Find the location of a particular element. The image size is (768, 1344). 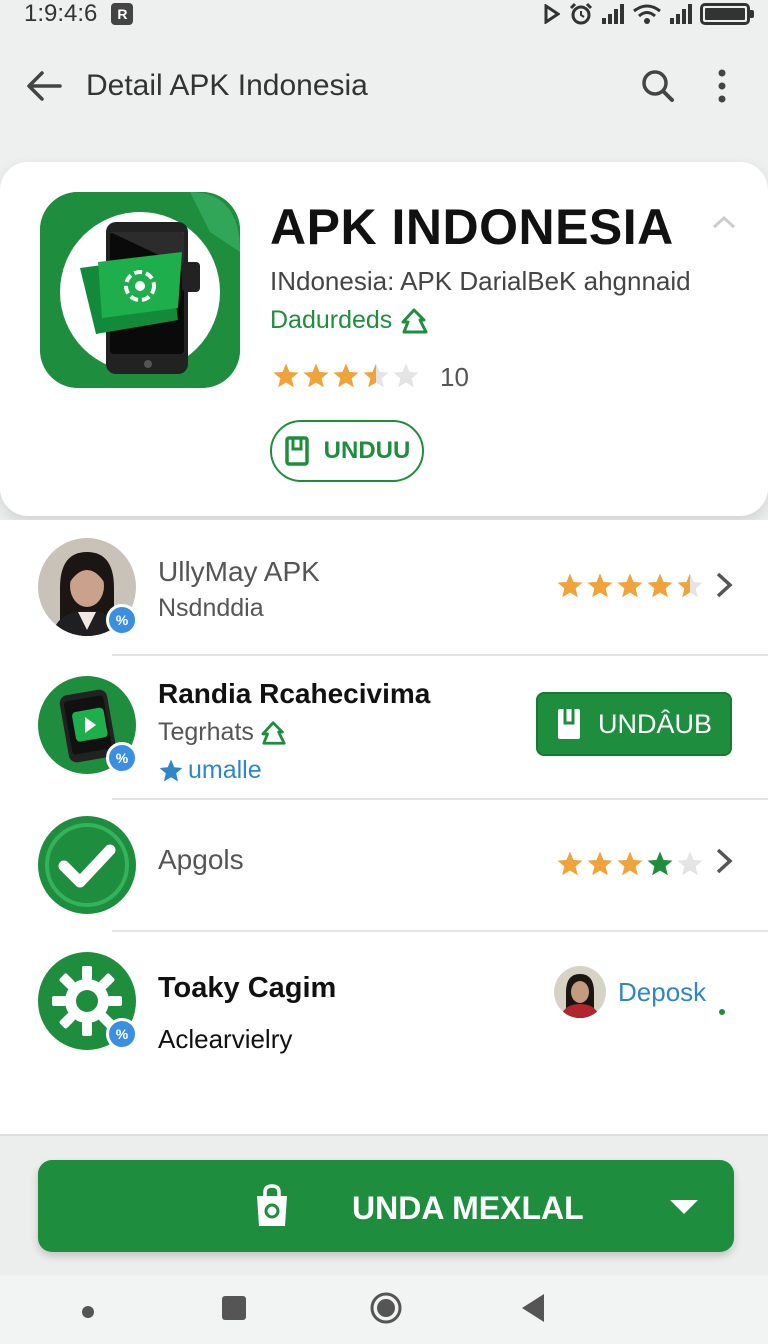

list-item: % UllyMay APK Nsdnddia is located at coordinates (384, 588).